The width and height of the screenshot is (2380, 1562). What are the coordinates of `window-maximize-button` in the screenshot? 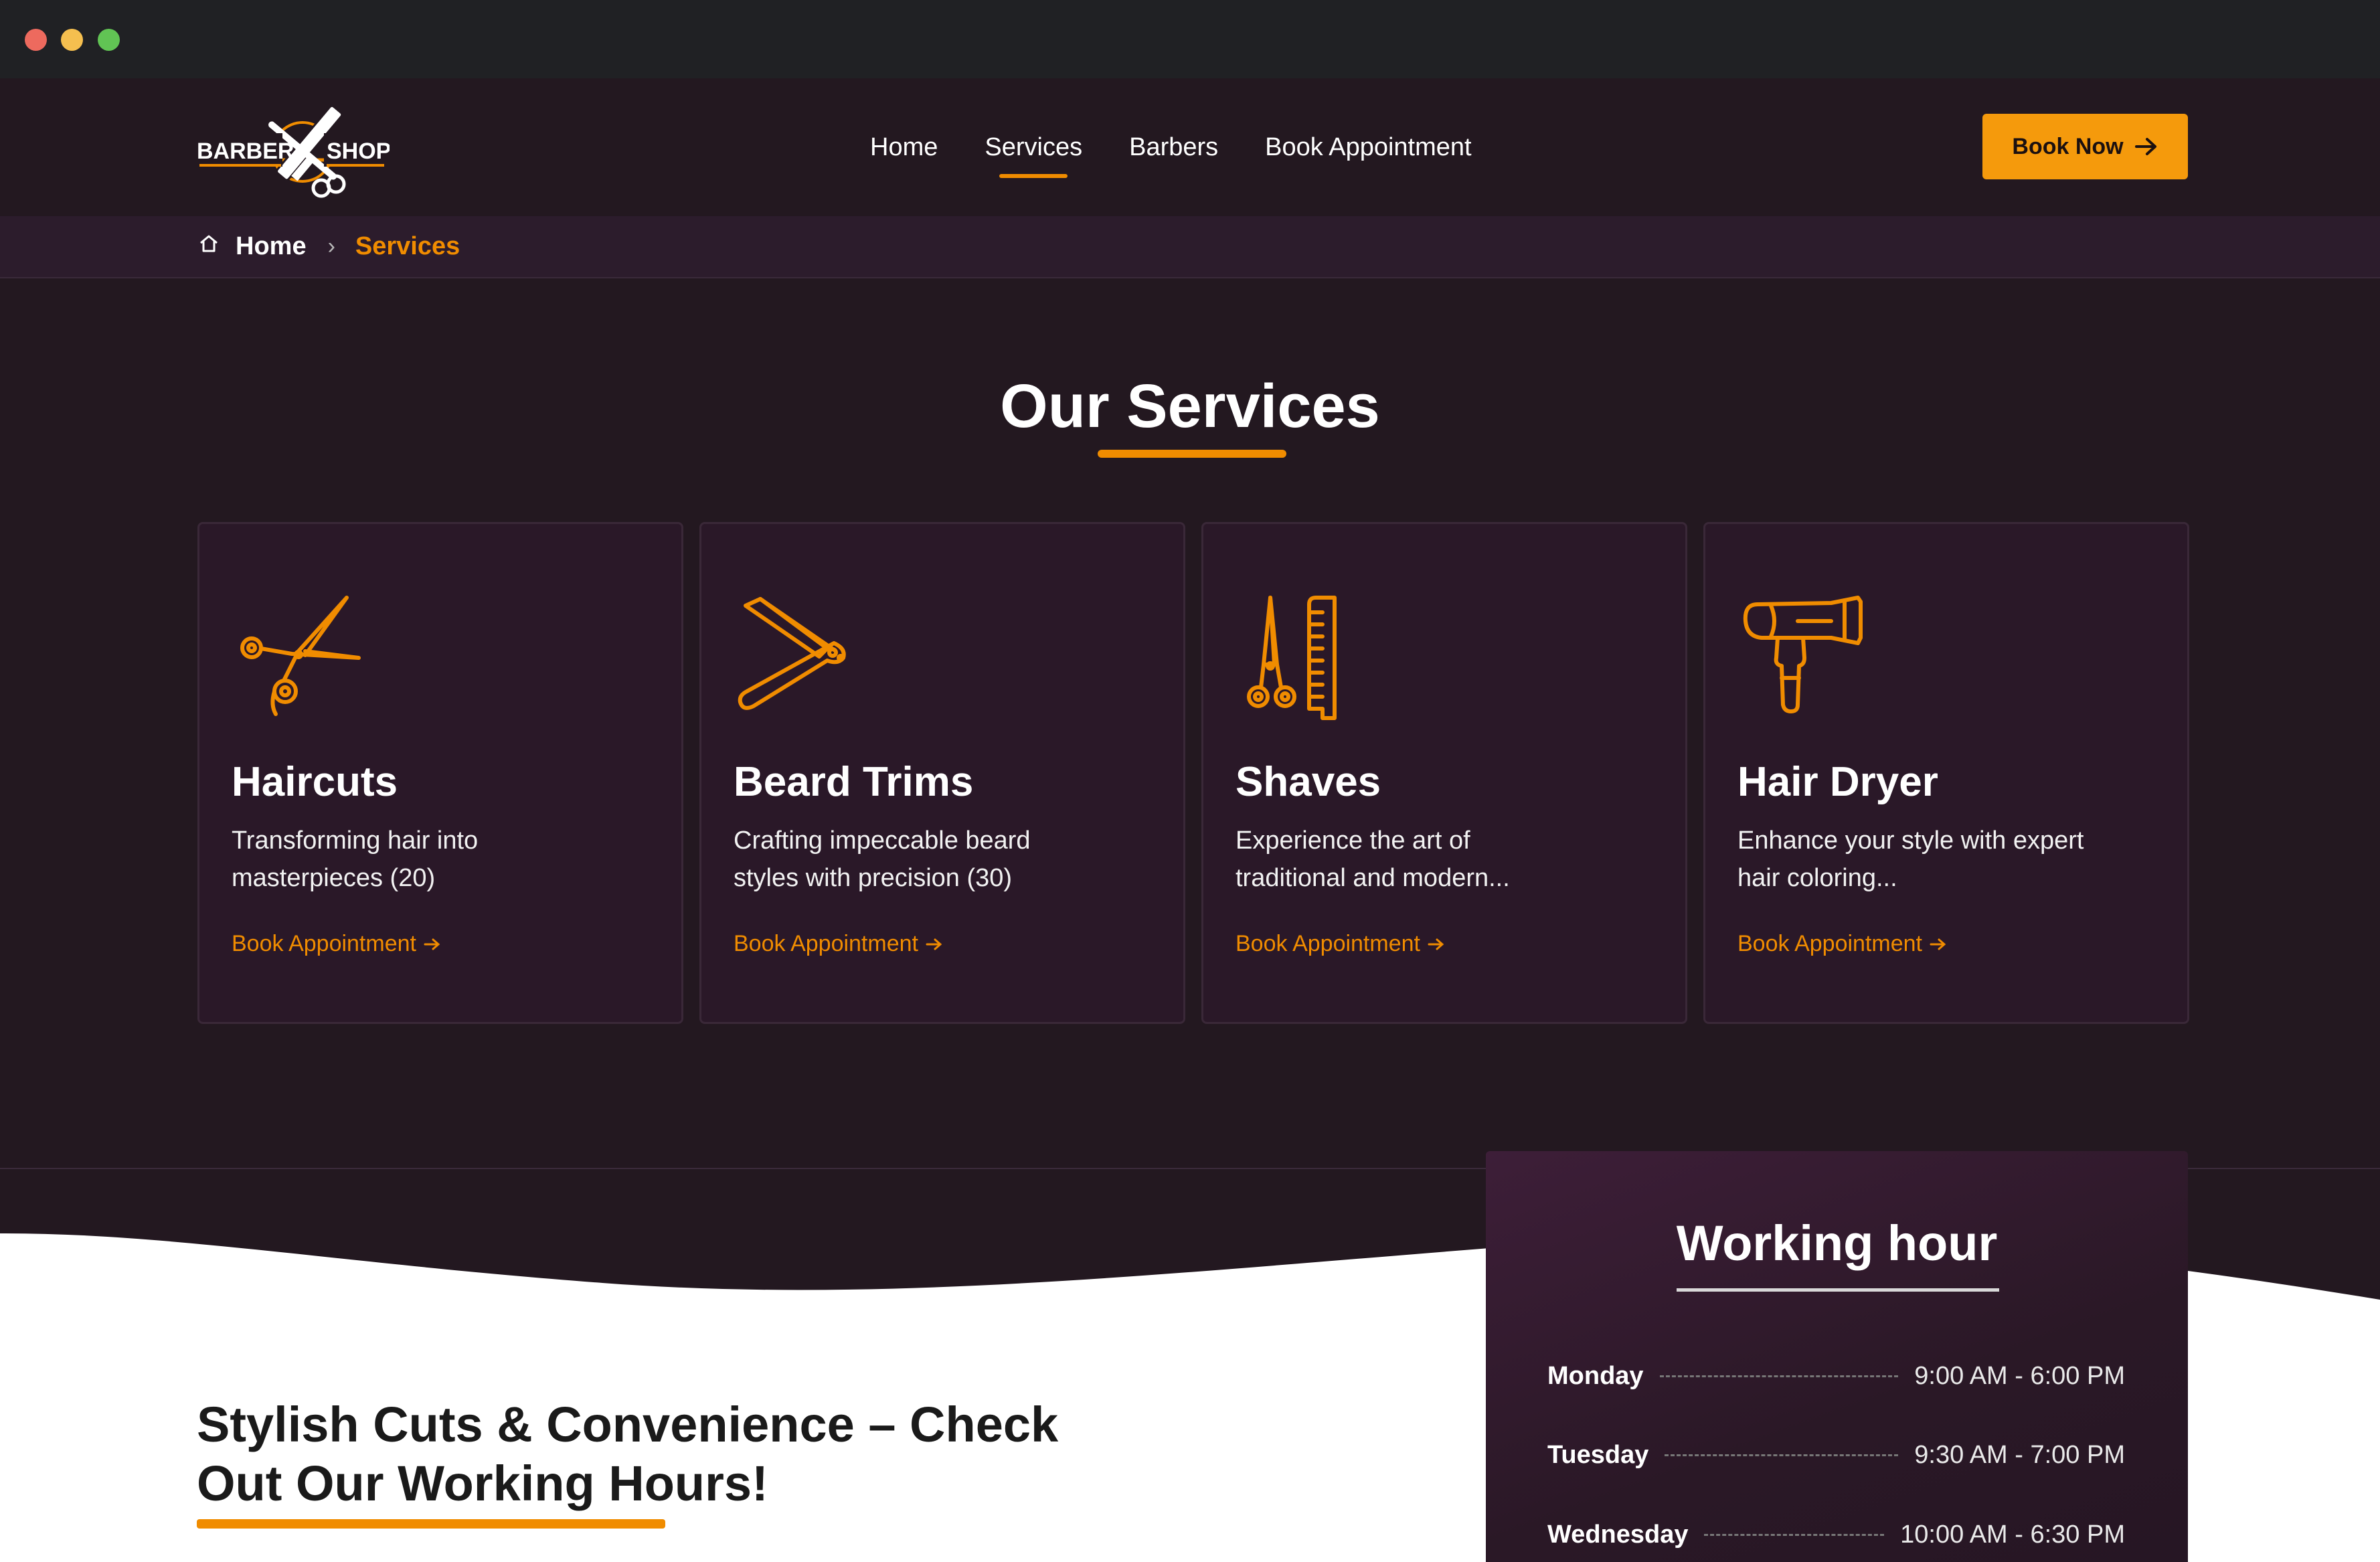 It's located at (109, 40).